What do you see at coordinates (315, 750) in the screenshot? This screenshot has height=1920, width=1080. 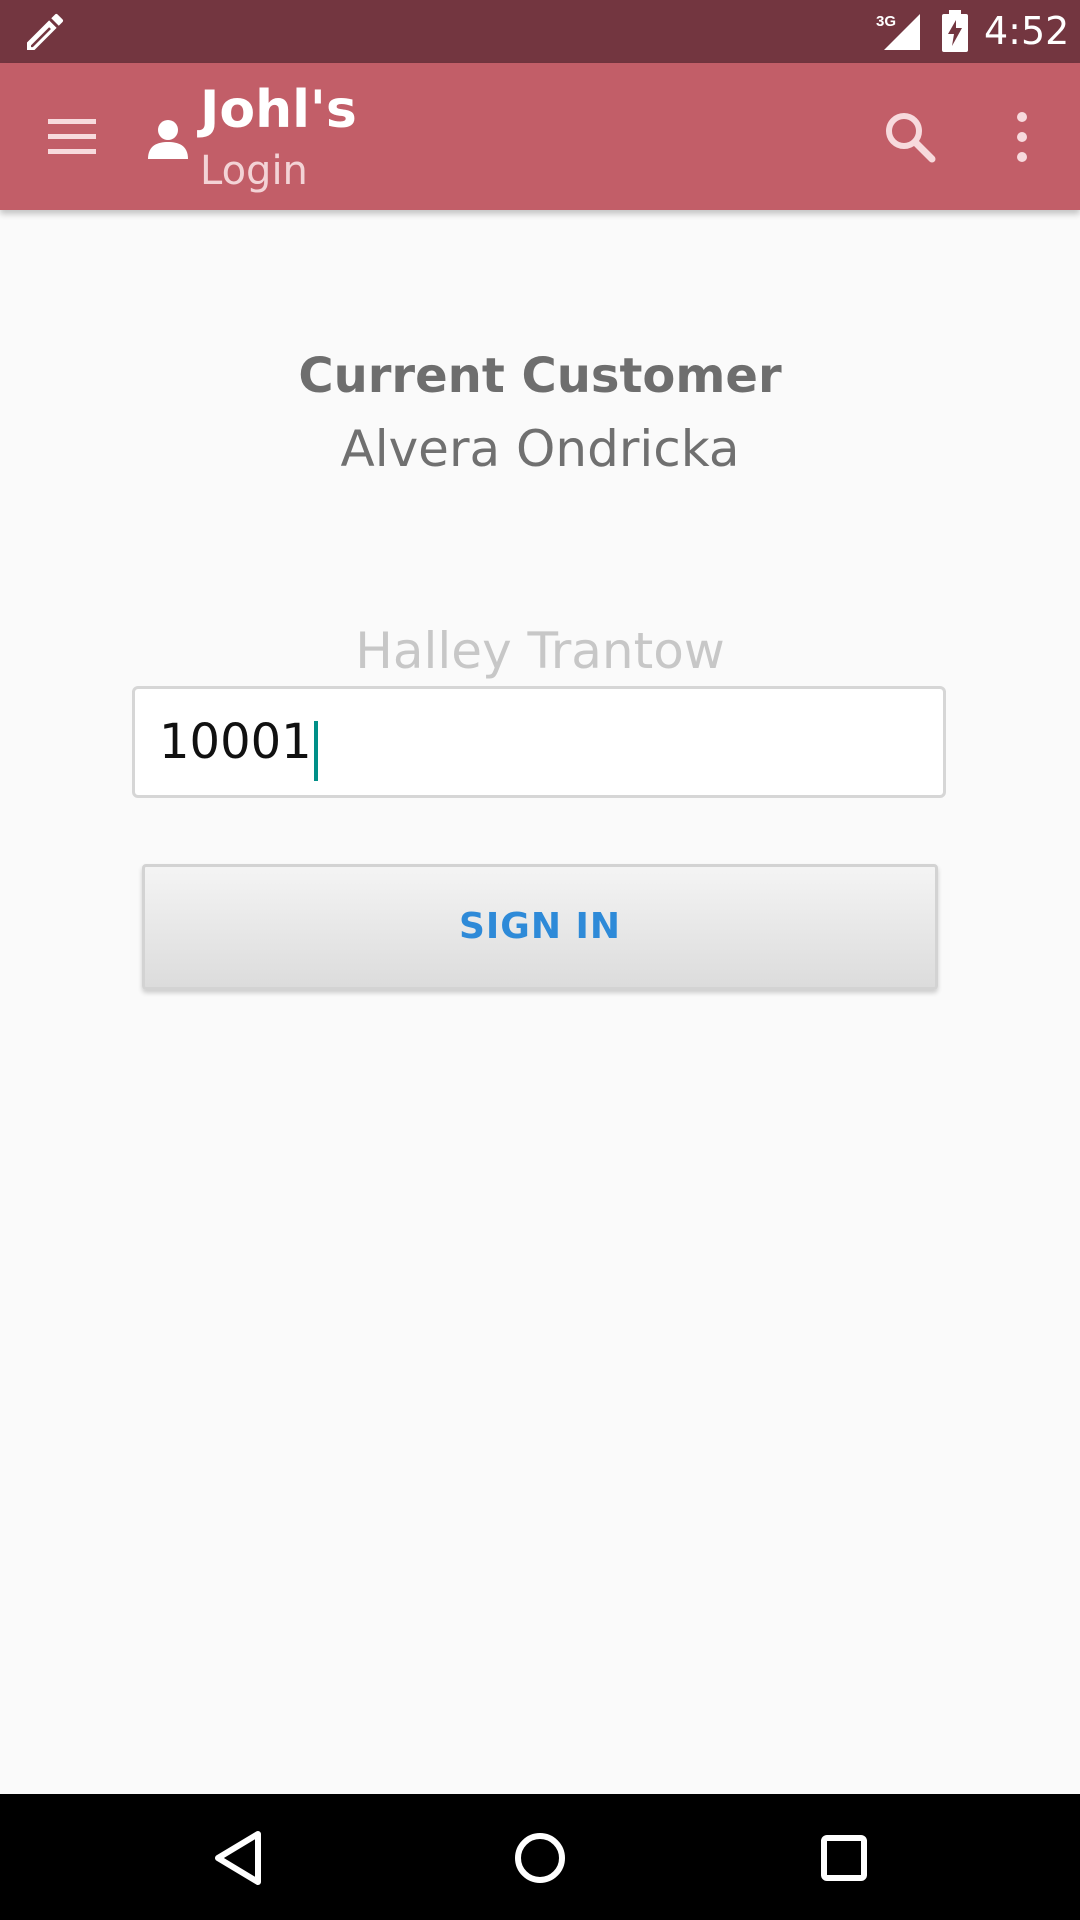 I see `text-caret` at bounding box center [315, 750].